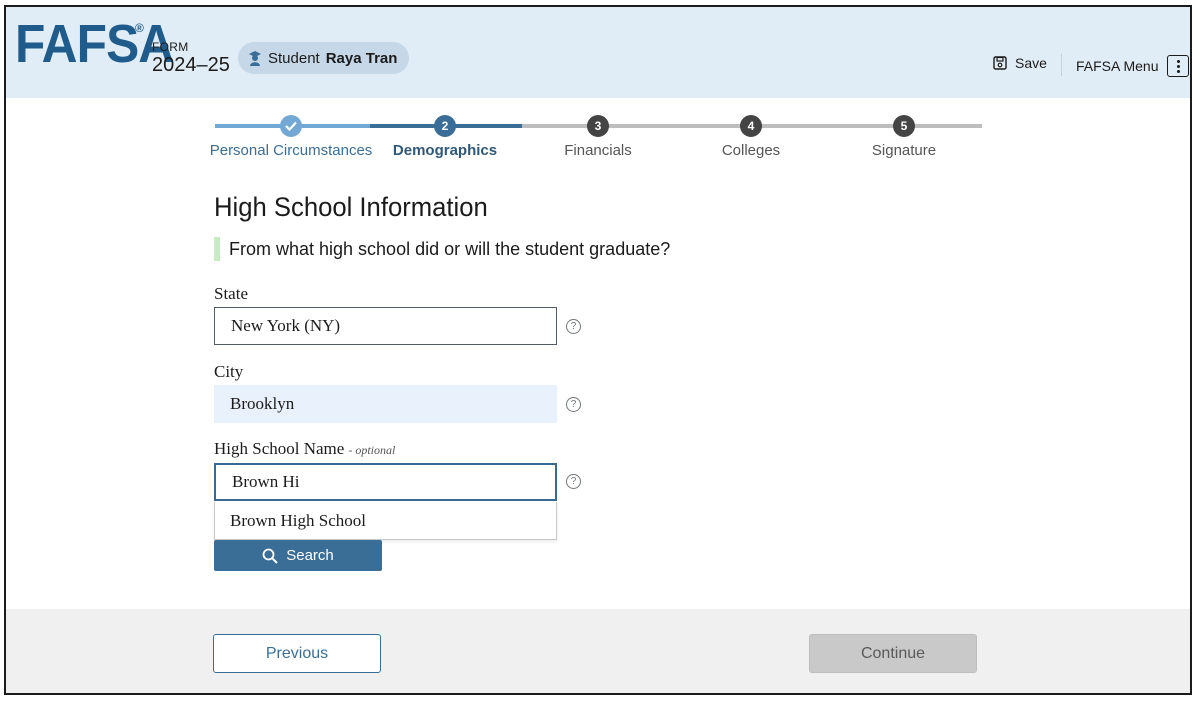 The width and height of the screenshot is (1200, 703). Describe the element at coordinates (893, 653) in the screenshot. I see `continue-button: Continue` at that location.